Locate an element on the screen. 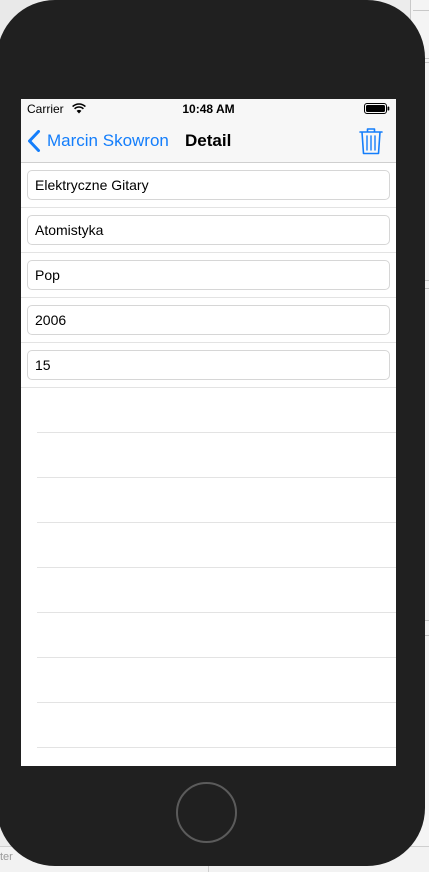  title-field is located at coordinates (208, 185).